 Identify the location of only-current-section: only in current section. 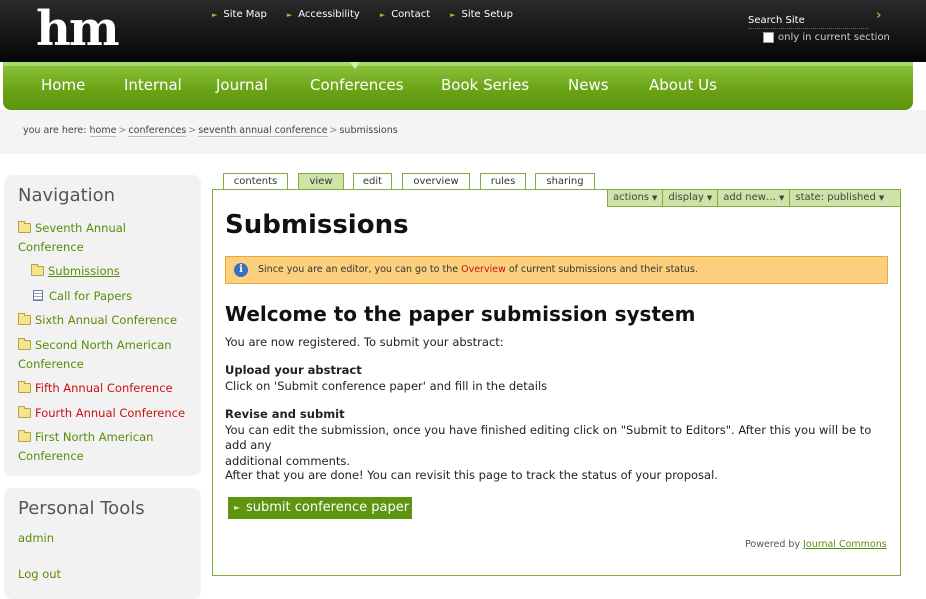
(826, 37).